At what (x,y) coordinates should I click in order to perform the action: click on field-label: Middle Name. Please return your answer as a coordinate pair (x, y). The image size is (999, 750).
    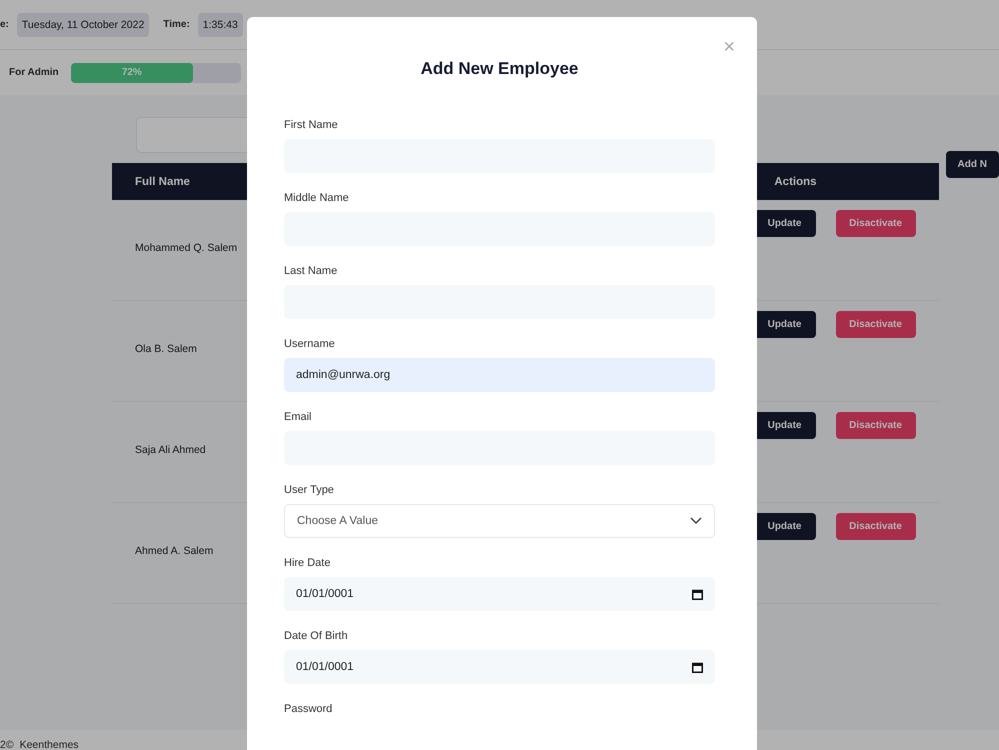
    Looking at the image, I should click on (317, 198).